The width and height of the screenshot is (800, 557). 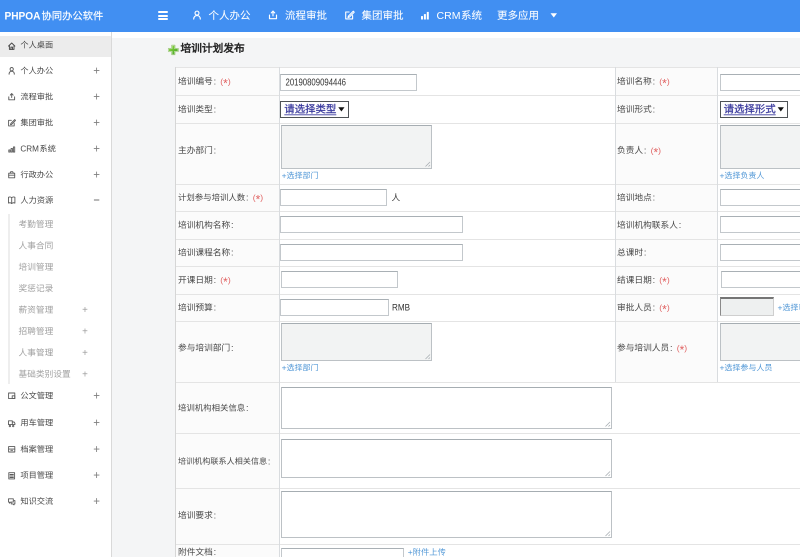 I want to click on svg-text: PHPOA, so click(x=23, y=17).